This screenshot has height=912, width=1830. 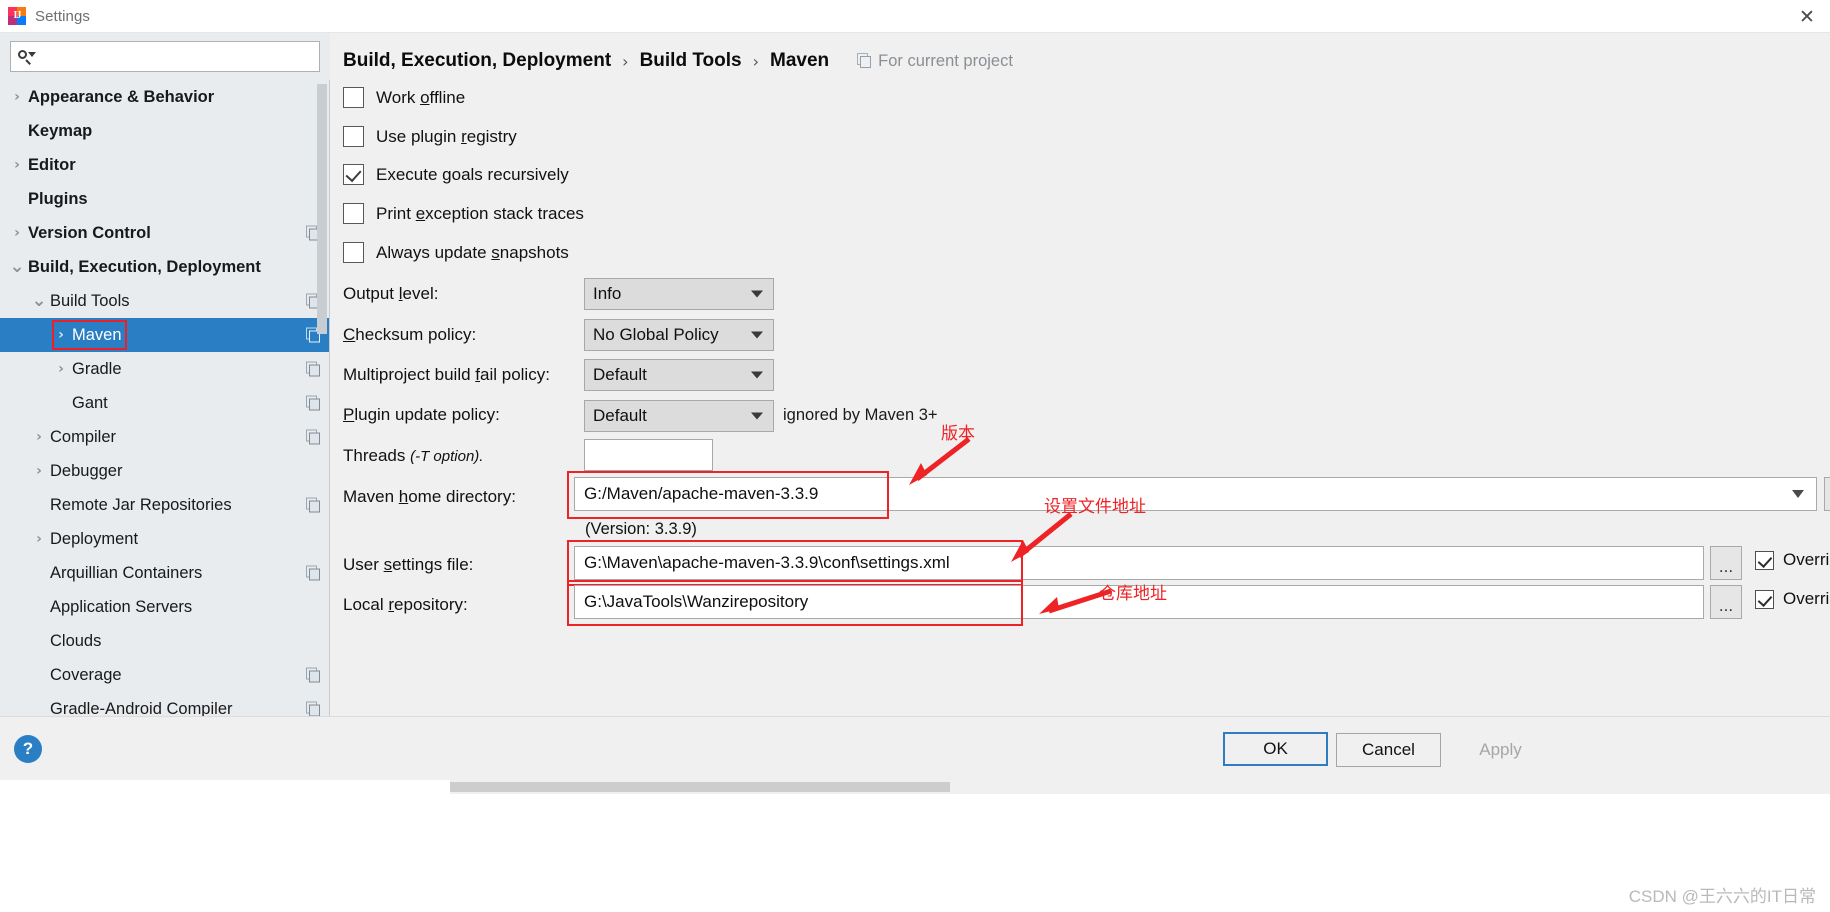 I want to click on label-multiproject-build-fail-policy: Multiproject build fail policy:, so click(x=446, y=374).